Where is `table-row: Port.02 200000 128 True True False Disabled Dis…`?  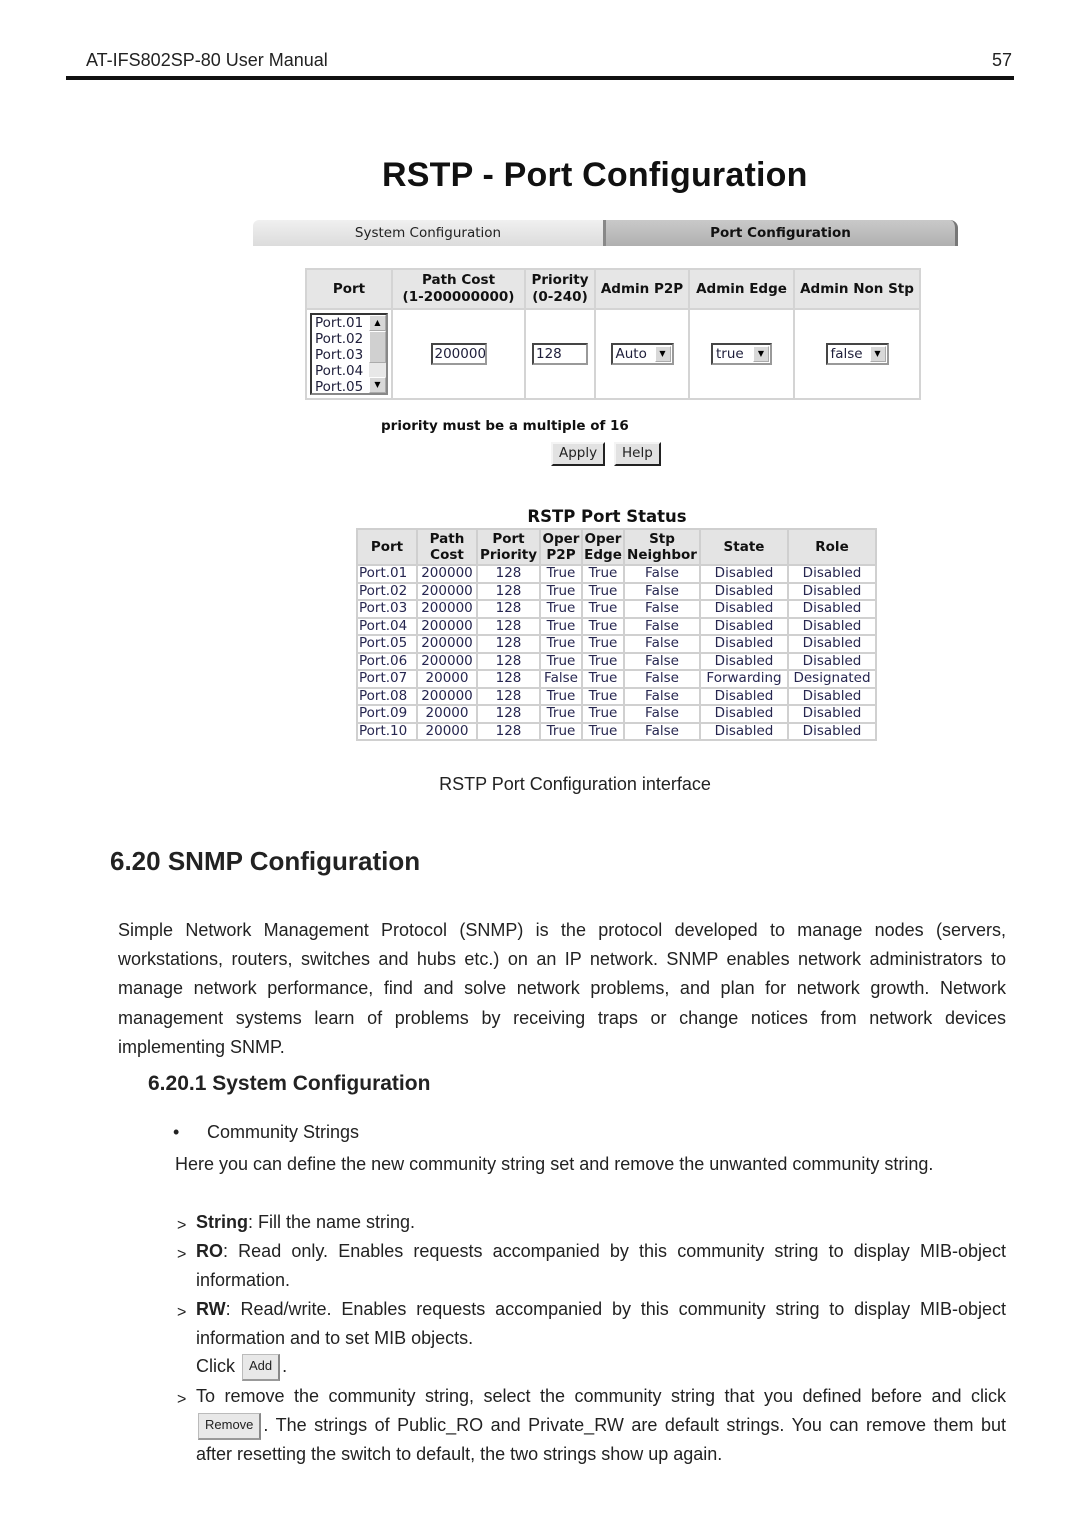 table-row: Port.02 200000 128 True True False Disabled Dis… is located at coordinates (616, 591).